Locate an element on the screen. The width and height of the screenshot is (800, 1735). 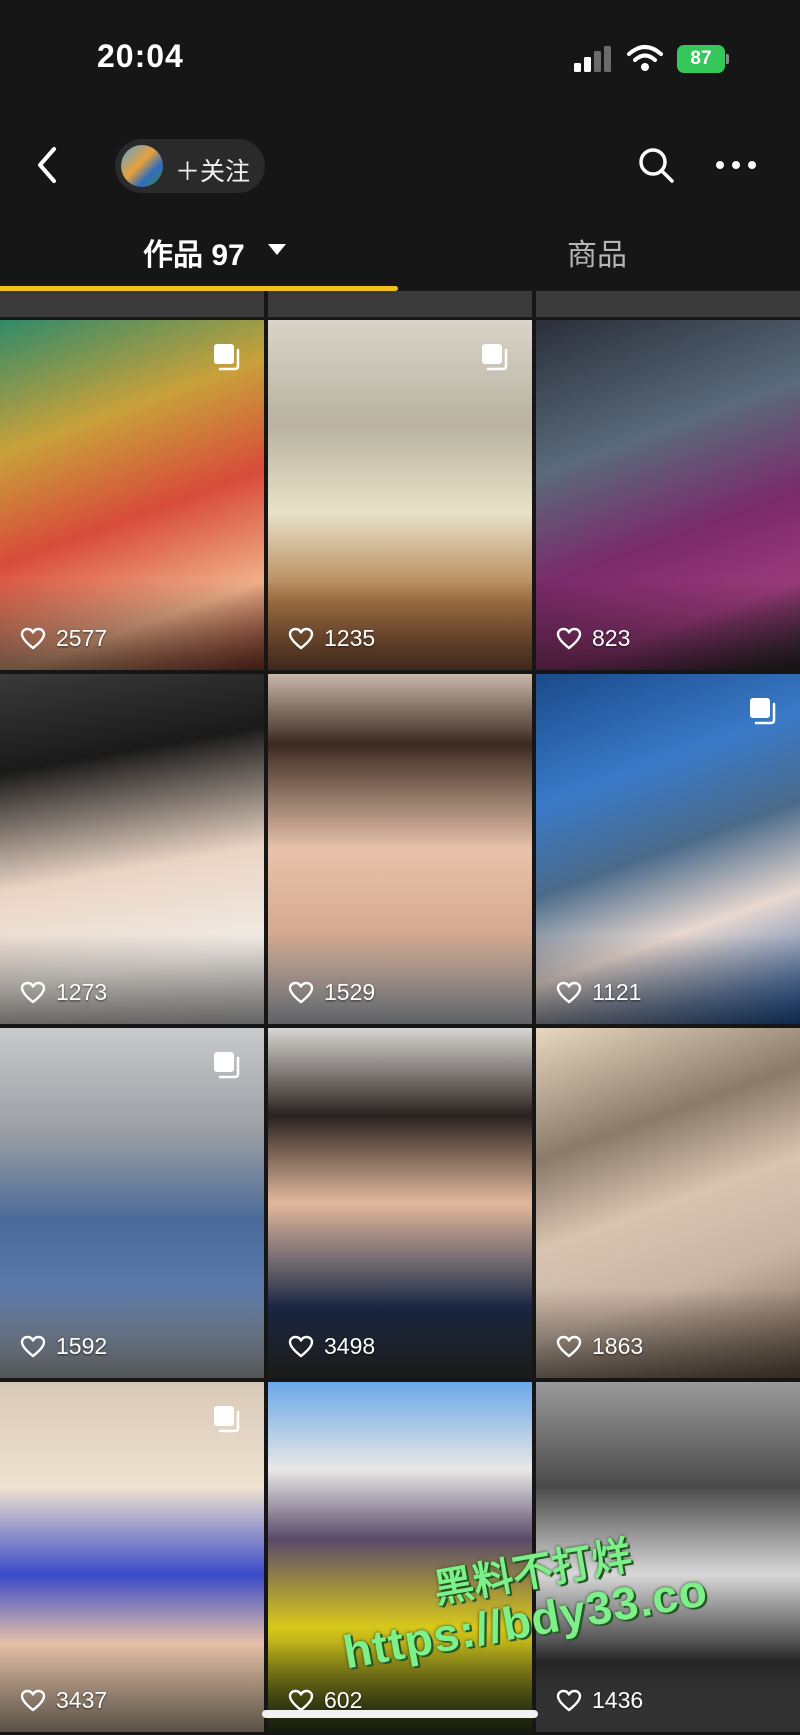
status-bar: 20:04 87 is located at coordinates (400, 57).